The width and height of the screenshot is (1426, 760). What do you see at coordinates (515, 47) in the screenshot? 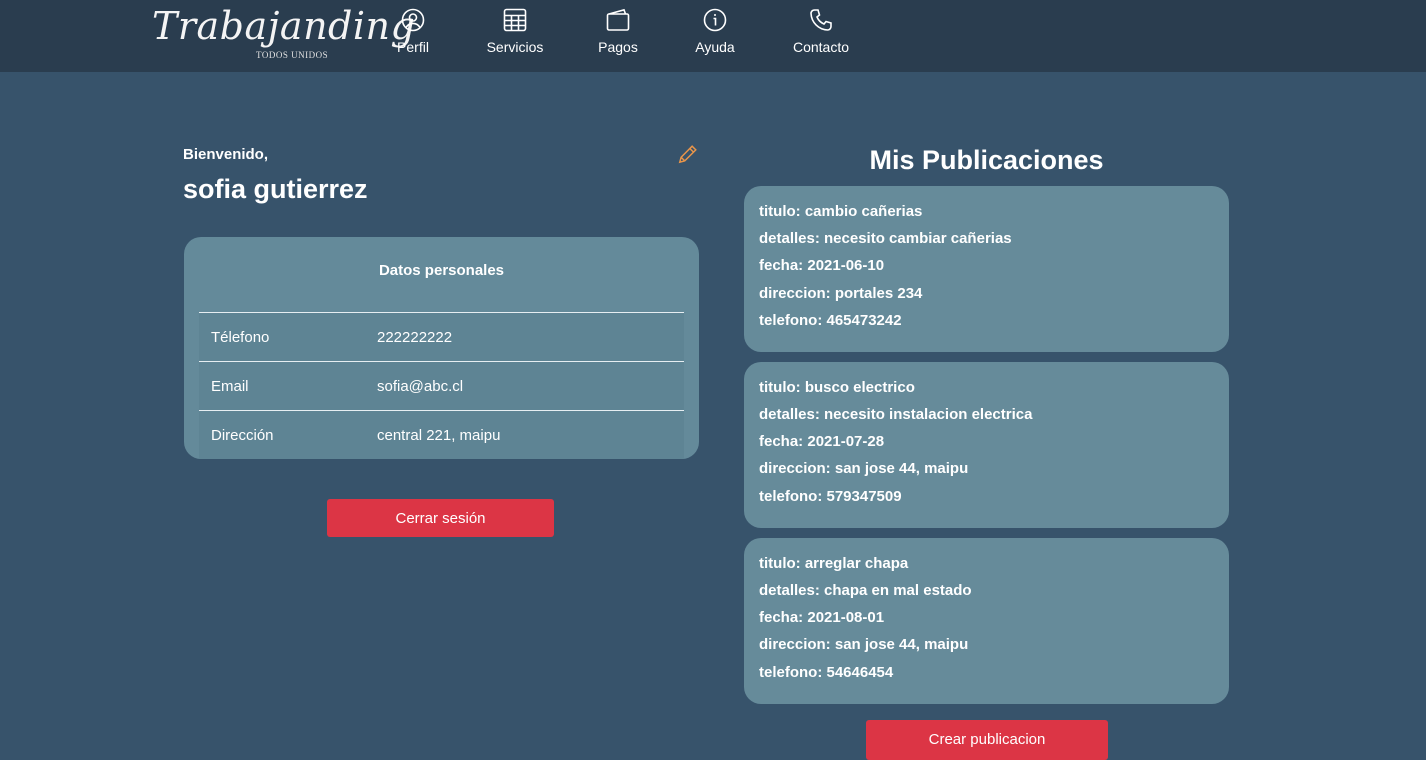
I see `nav-label-servicios: Servicios` at bounding box center [515, 47].